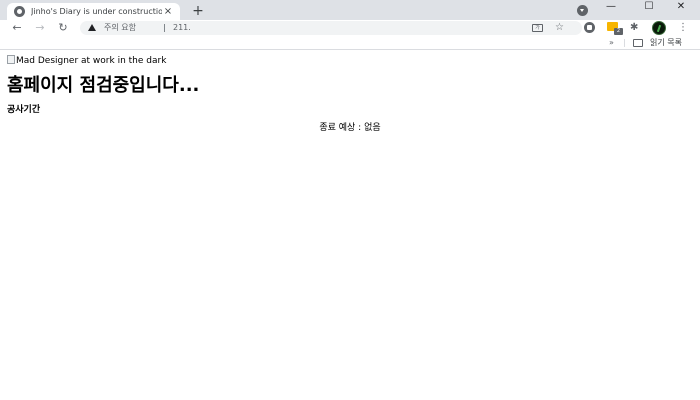 The image size is (700, 400). I want to click on tab-jinhos-diary: Jinho's Diary is under construction ×, so click(93, 11).